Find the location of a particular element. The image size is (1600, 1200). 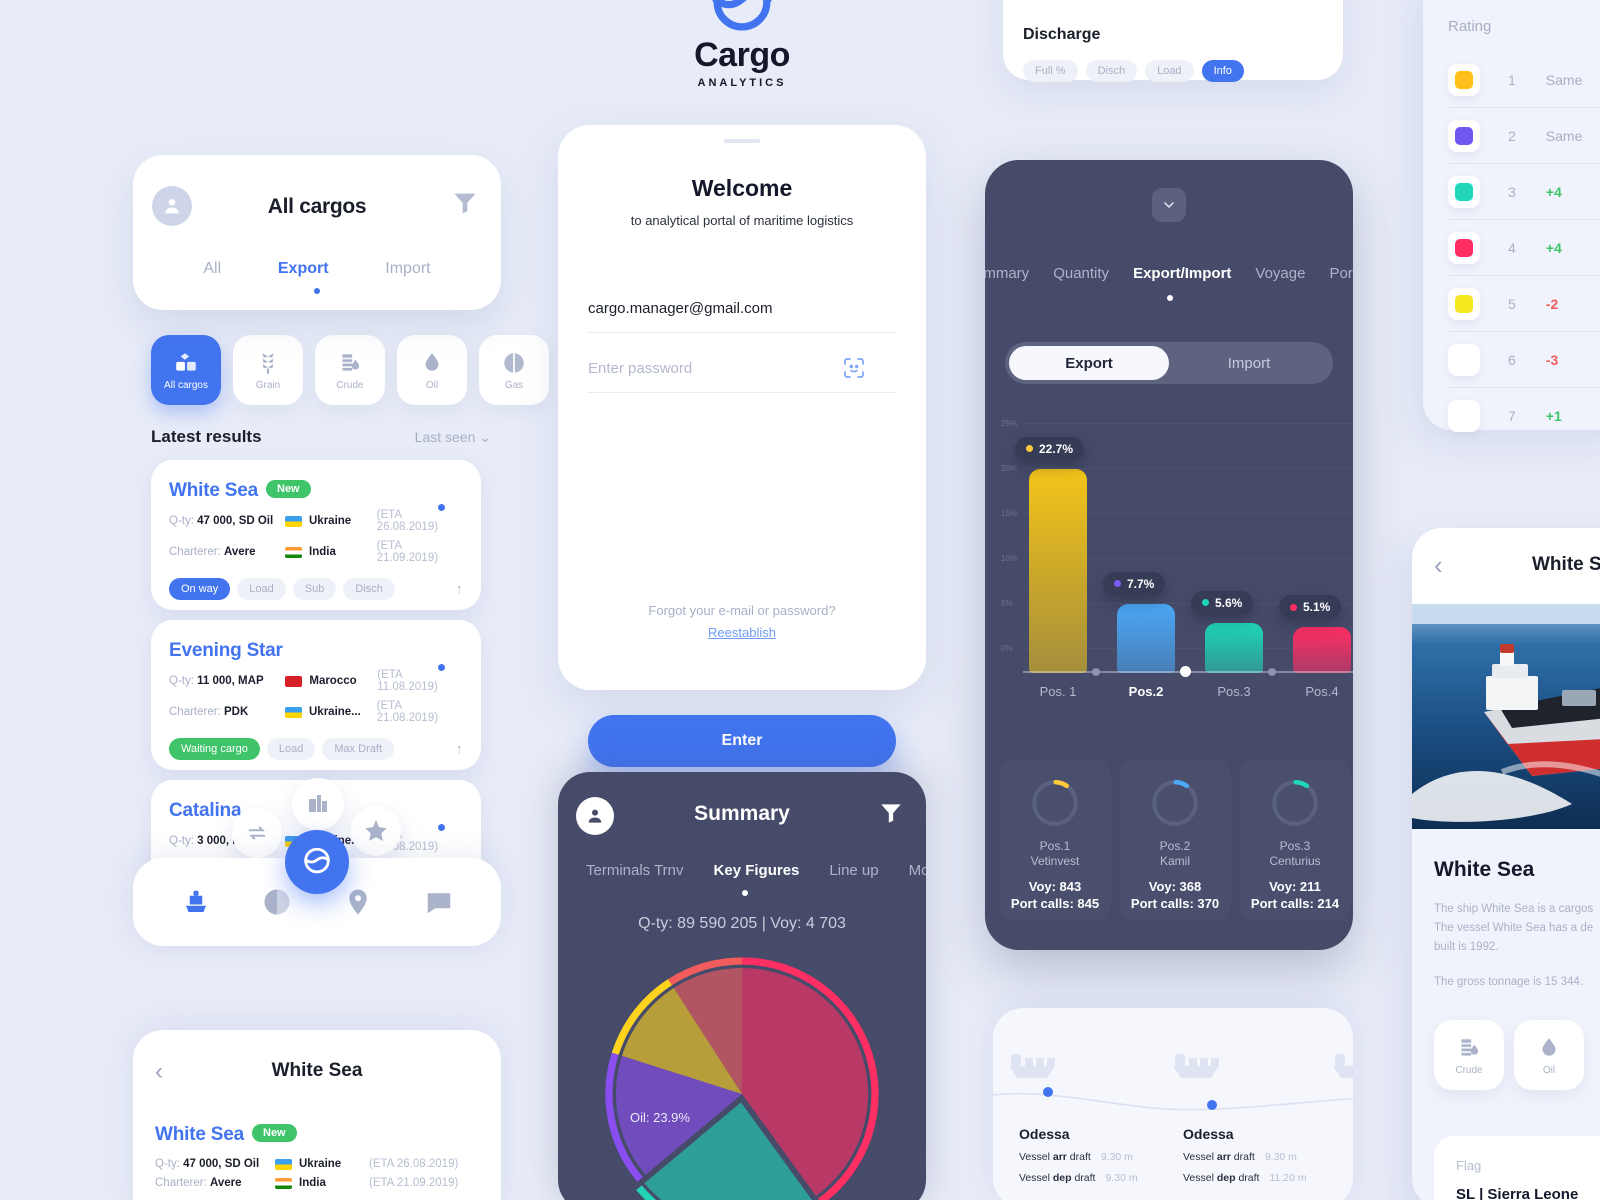

position-voyages: Voy: 211 is located at coordinates (1295, 886).